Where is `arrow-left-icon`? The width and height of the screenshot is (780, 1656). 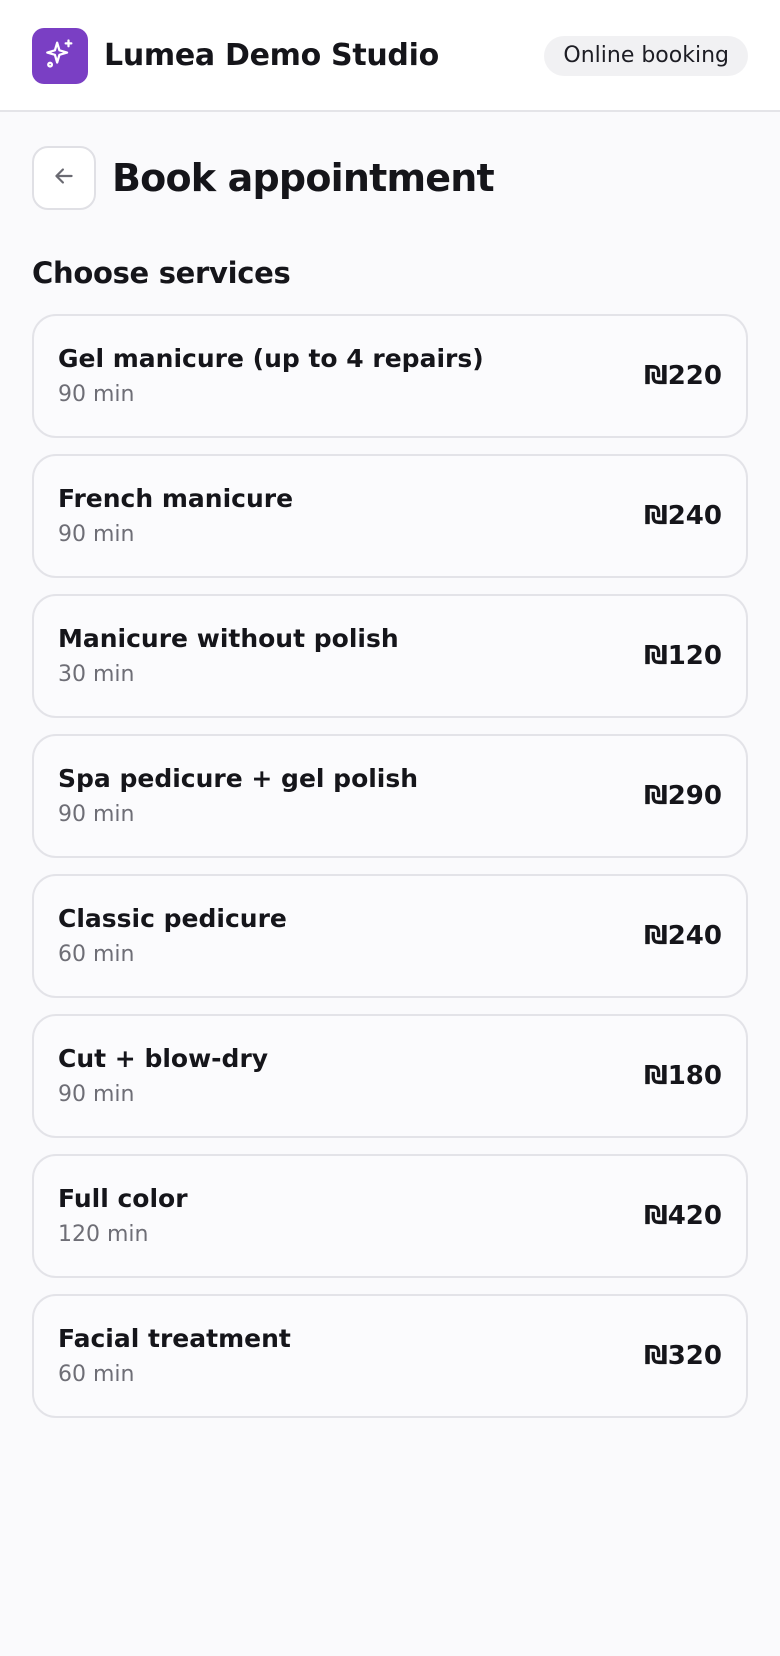 arrow-left-icon is located at coordinates (64, 178).